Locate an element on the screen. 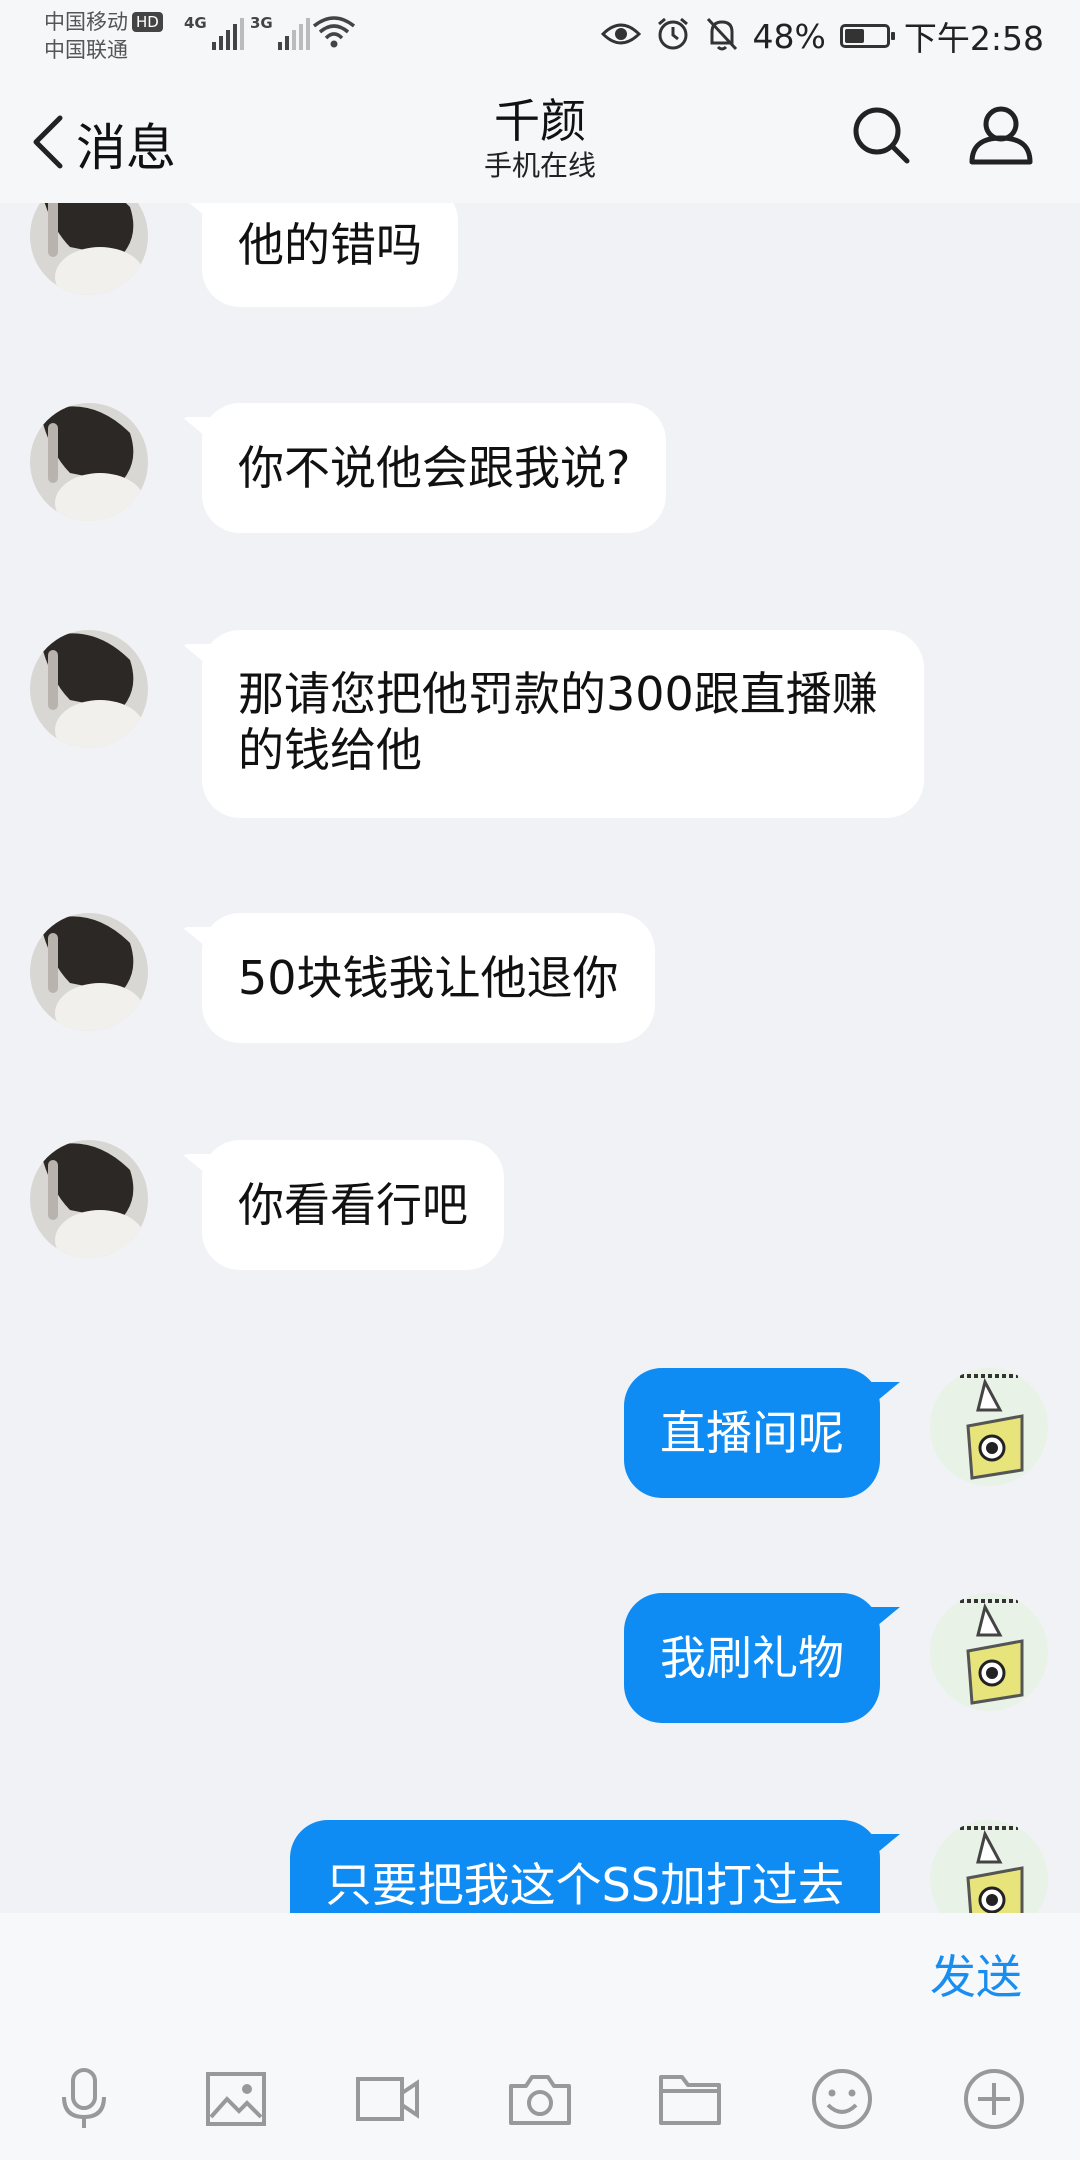  message-bubble-outgoing: 我刷礼物 is located at coordinates (752, 1658).